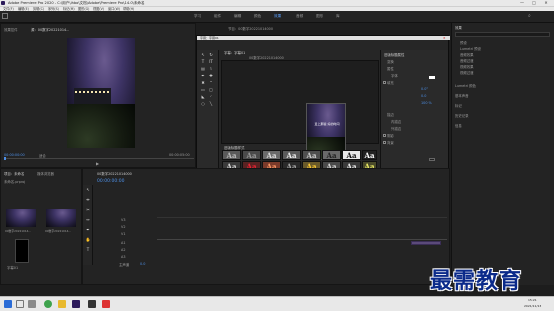  I want to click on prop-value-size: 0.0, so click(423, 96).